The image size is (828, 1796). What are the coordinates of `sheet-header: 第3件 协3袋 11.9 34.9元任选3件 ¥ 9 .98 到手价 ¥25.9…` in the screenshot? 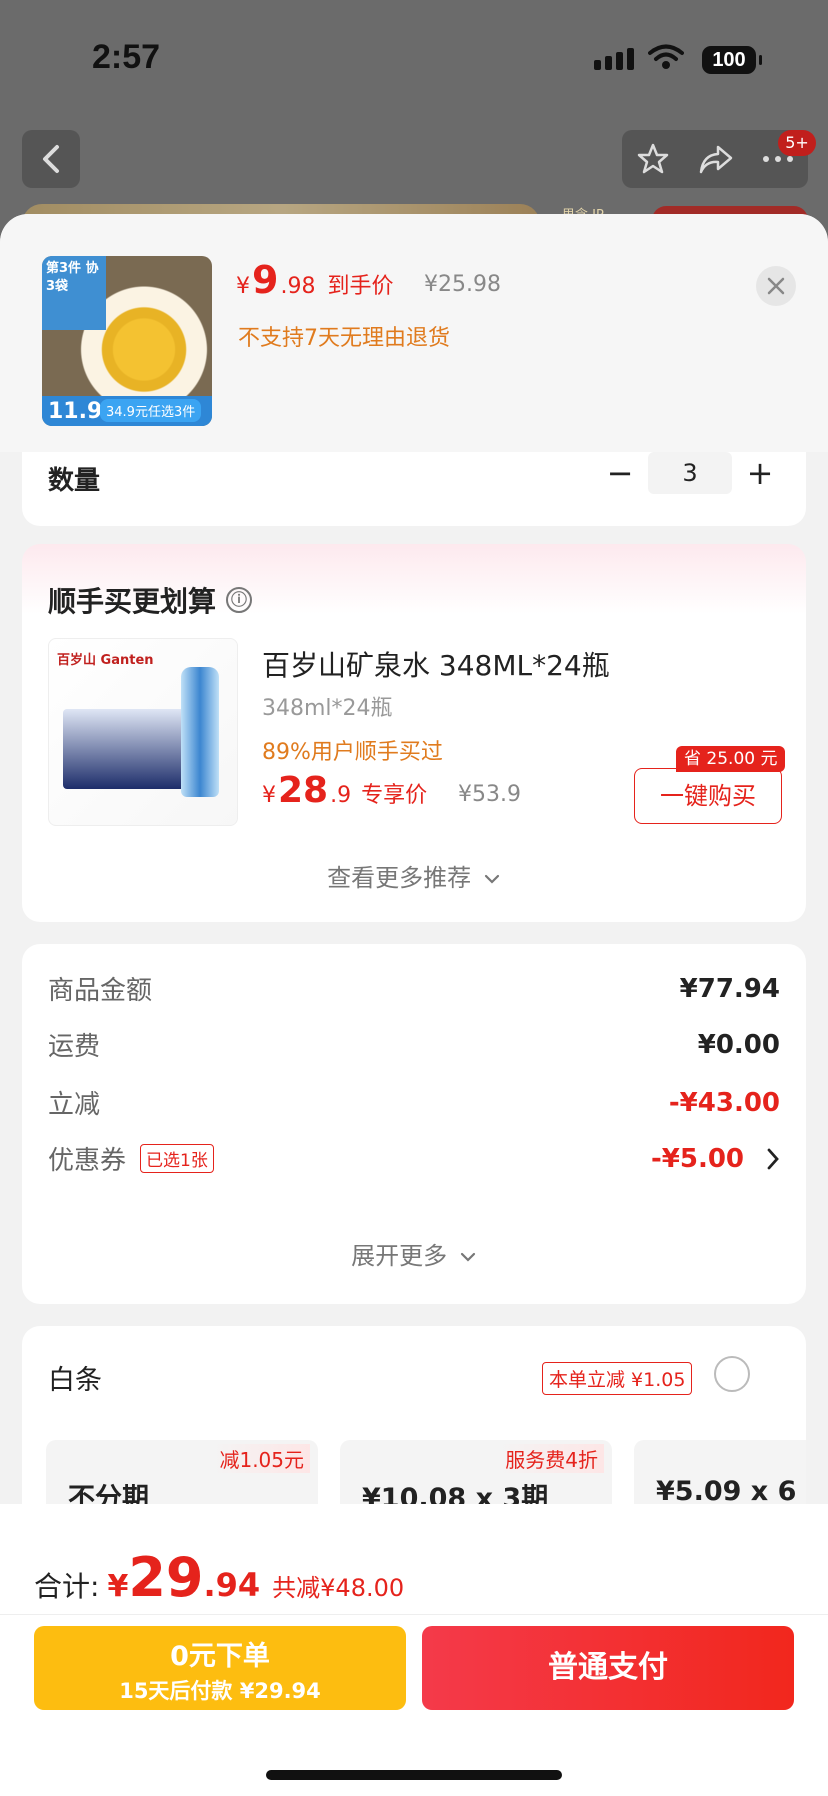 It's located at (414, 333).